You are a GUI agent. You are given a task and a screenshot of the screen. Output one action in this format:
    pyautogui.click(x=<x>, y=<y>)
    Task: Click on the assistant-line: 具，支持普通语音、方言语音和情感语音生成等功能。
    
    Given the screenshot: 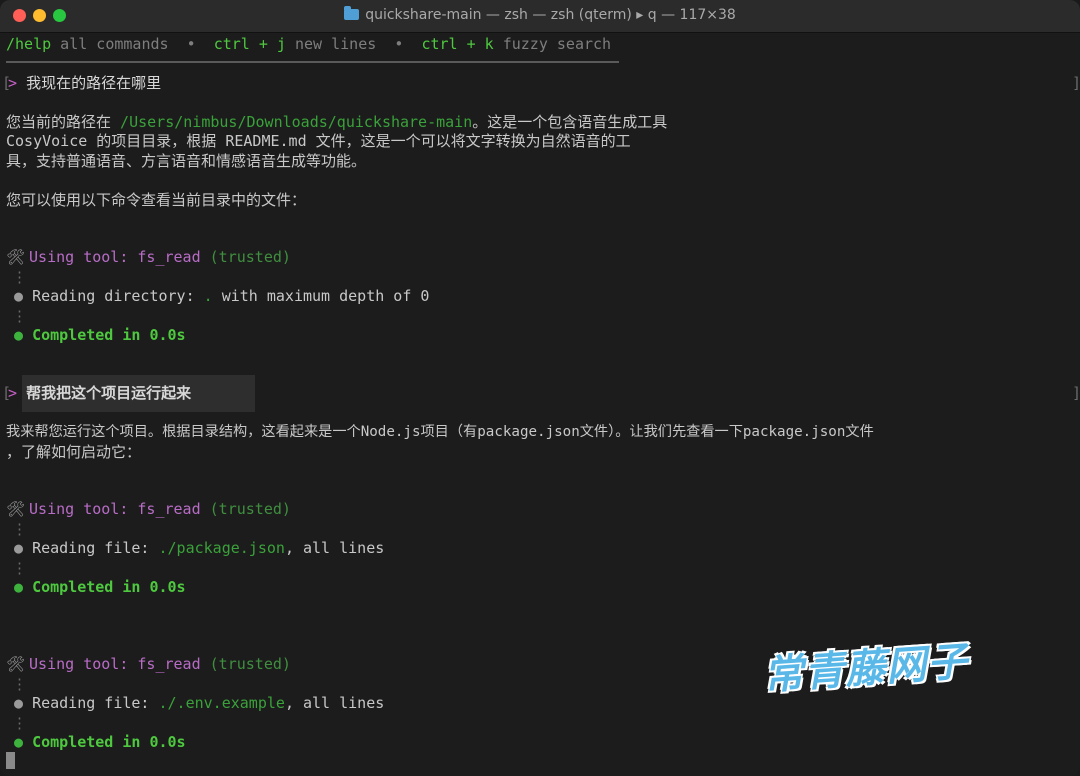 What is the action you would take?
    pyautogui.click(x=186, y=161)
    